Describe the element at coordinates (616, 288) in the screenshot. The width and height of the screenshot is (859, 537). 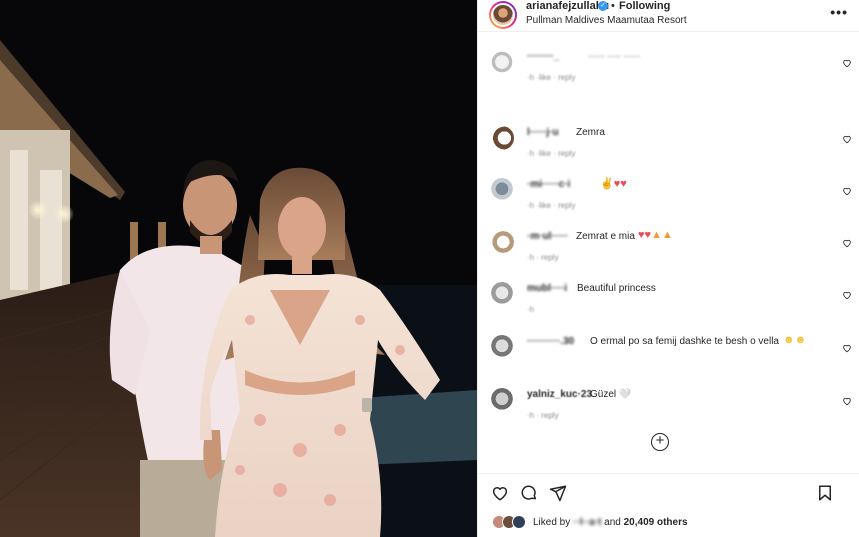
I see `comment-text: Beautiful princess` at that location.